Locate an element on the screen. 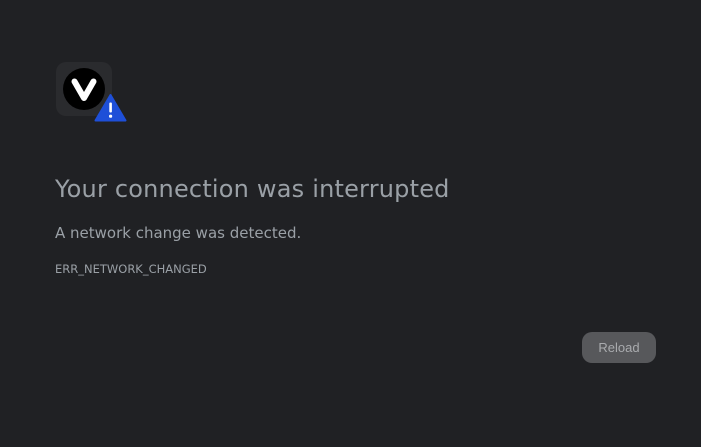 The height and width of the screenshot is (447, 701). page-title: Your connection was interrupted is located at coordinates (252, 189).